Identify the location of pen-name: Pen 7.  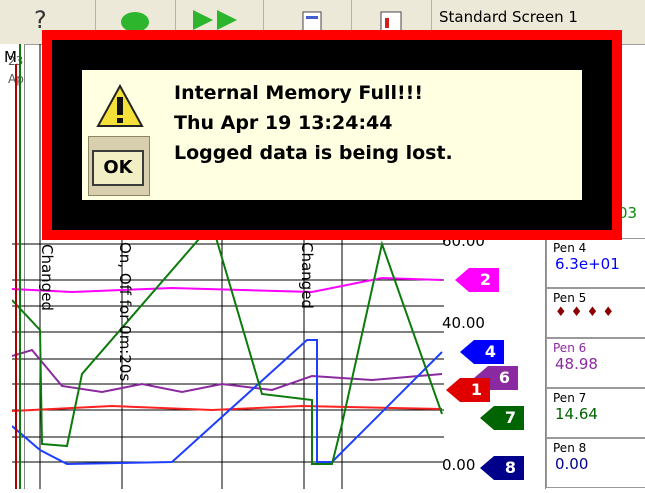
(570, 398).